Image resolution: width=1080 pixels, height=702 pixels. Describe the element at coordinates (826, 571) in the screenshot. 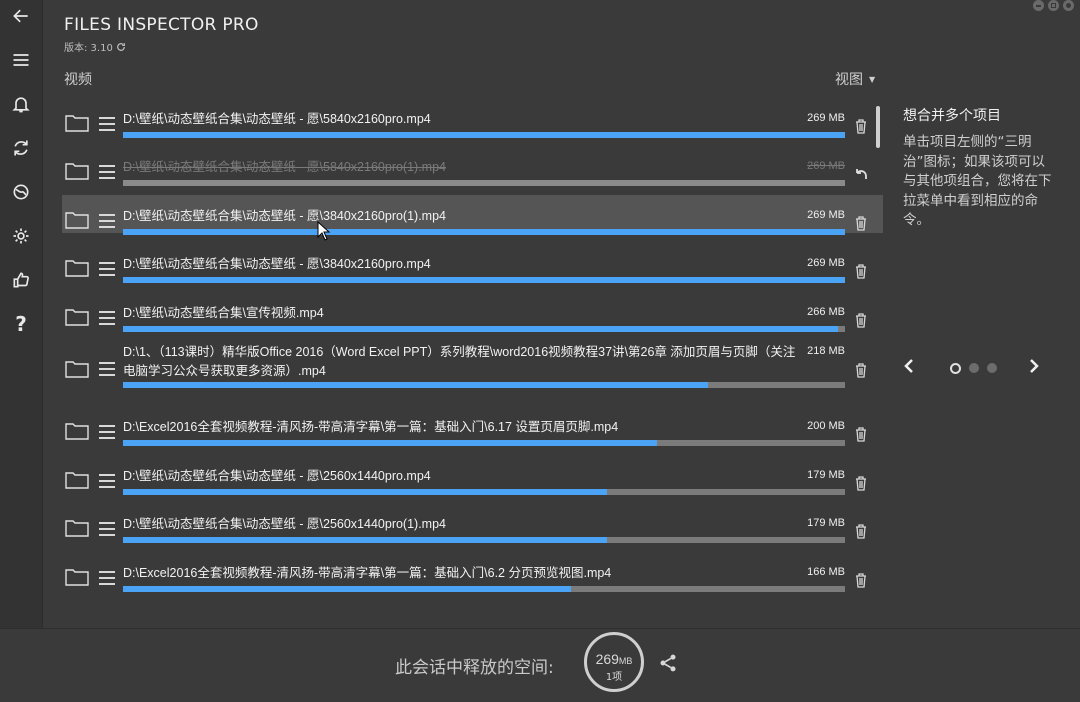

I see `file-size: 166 MB` at that location.